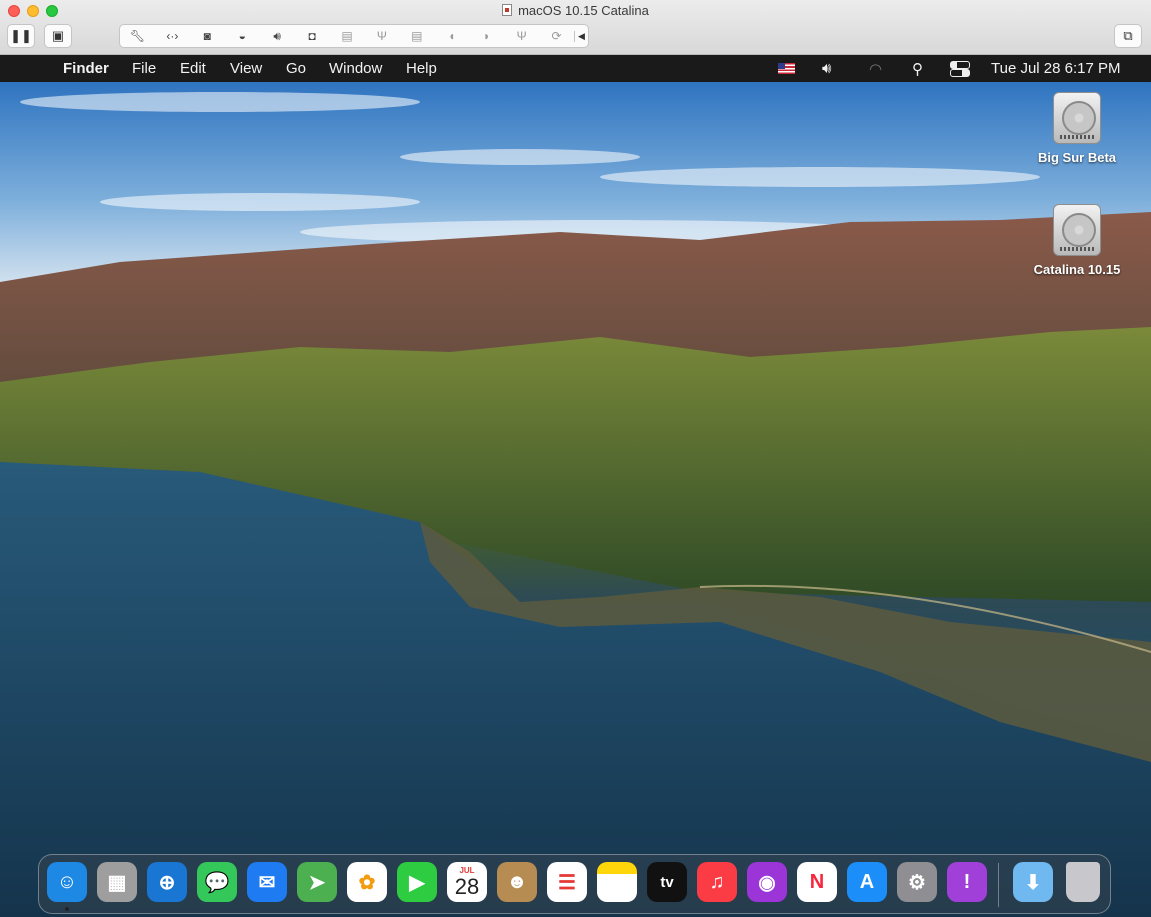  Describe the element at coordinates (486, 36) in the screenshot. I see `mouse-icon: ◗` at that location.